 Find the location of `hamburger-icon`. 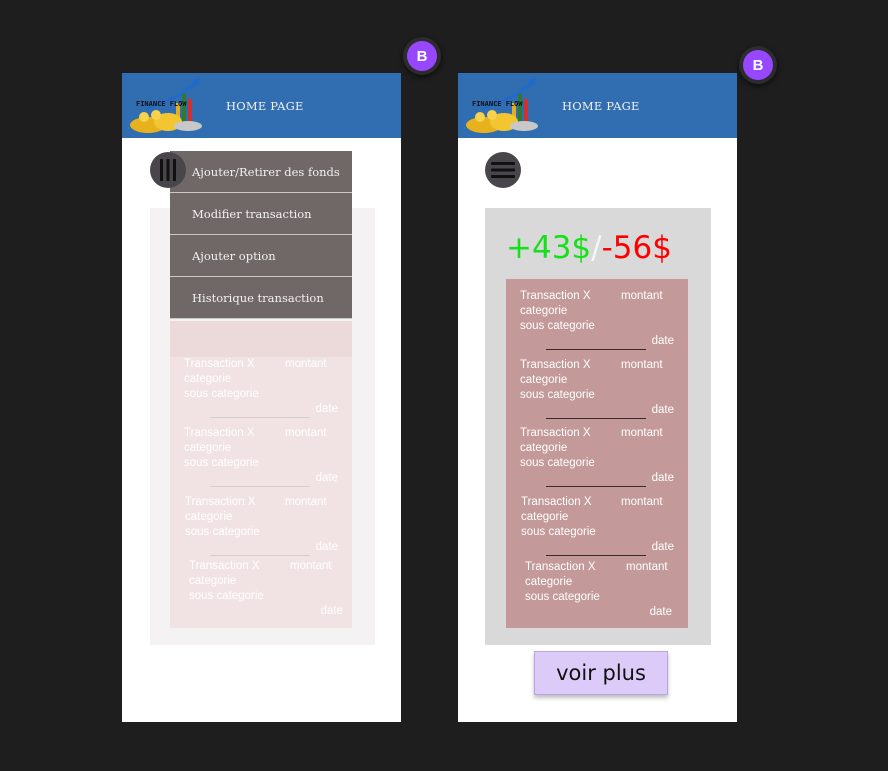

hamburger-icon is located at coordinates (503, 170).